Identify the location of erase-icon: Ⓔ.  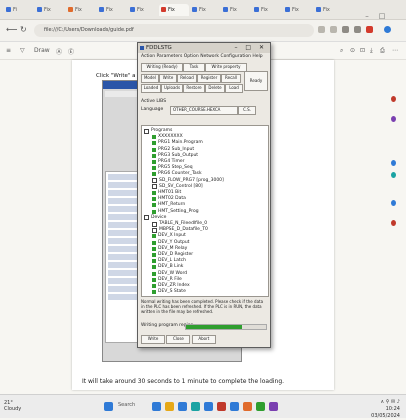
(71, 51).